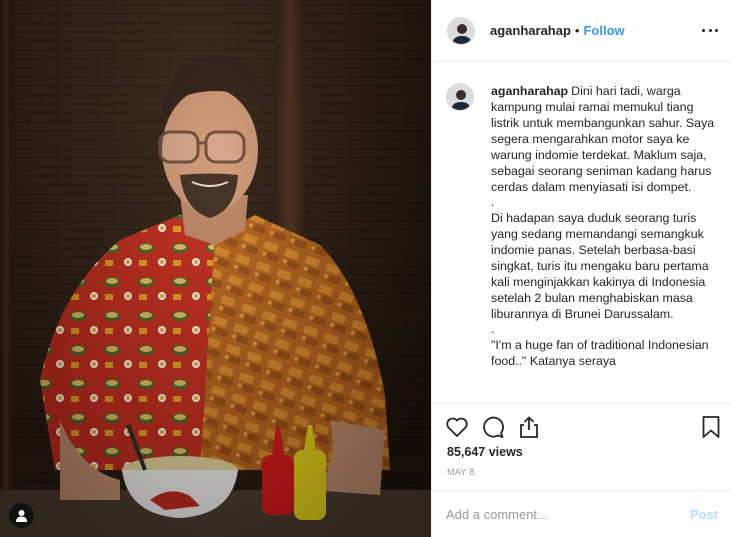 This screenshot has height=537, width=731. I want to click on caption-username-link: aganharahap, so click(529, 91).